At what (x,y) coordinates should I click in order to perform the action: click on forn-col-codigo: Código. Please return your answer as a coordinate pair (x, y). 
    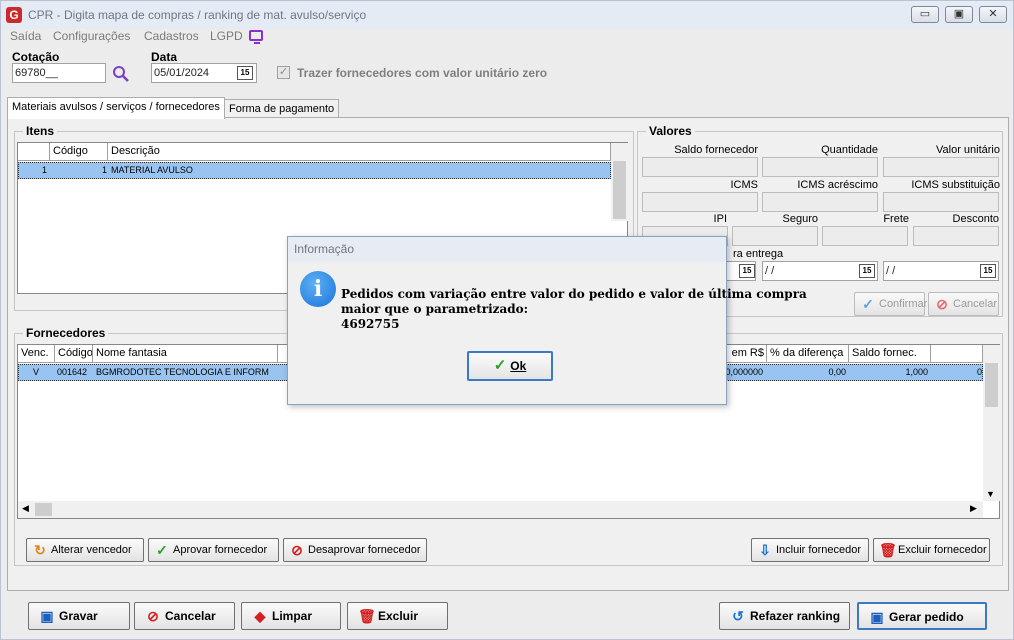
    Looking at the image, I should click on (74, 354).